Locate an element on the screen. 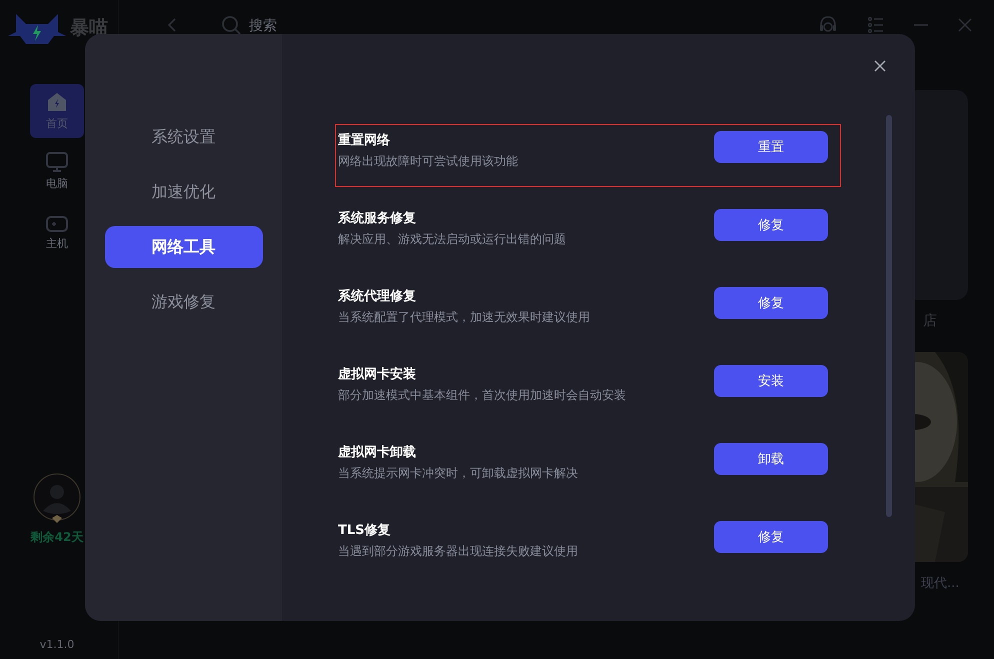 The height and width of the screenshot is (659, 994). settings-tab: 系统设置 is located at coordinates (183, 137).